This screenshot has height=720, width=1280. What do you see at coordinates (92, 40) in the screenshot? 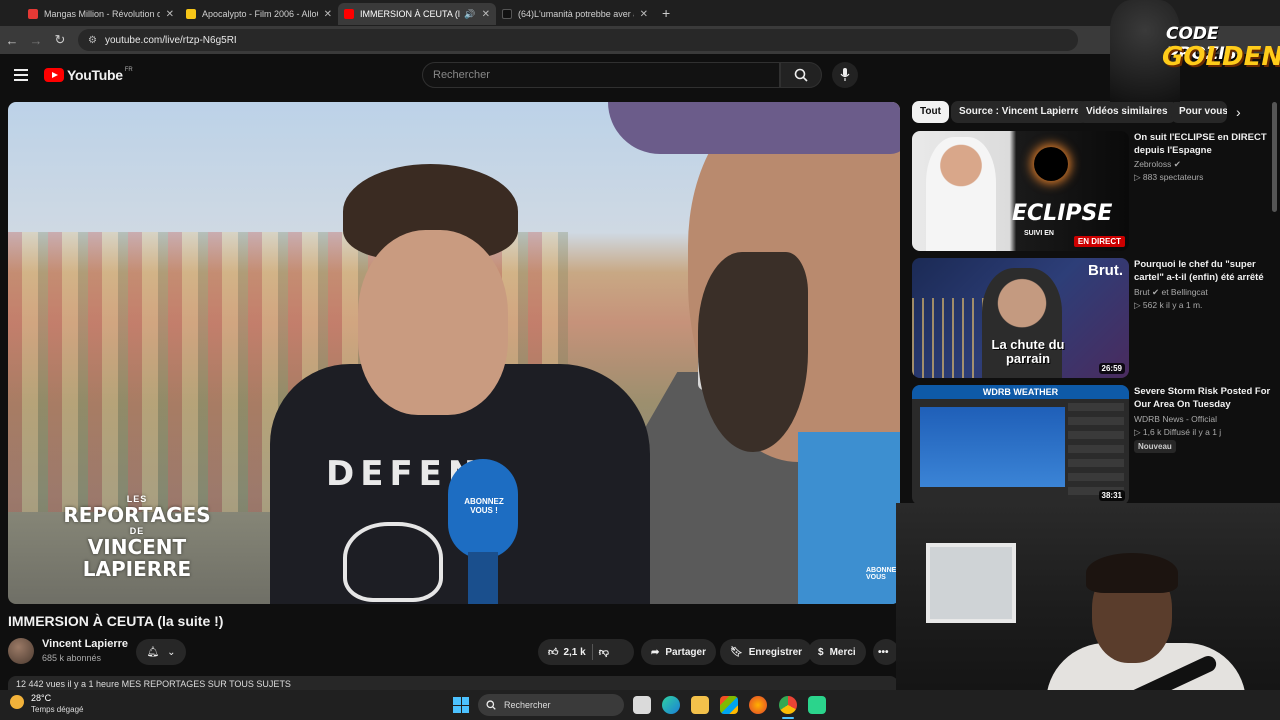
I see `site-info-icon: ⚙` at bounding box center [92, 40].